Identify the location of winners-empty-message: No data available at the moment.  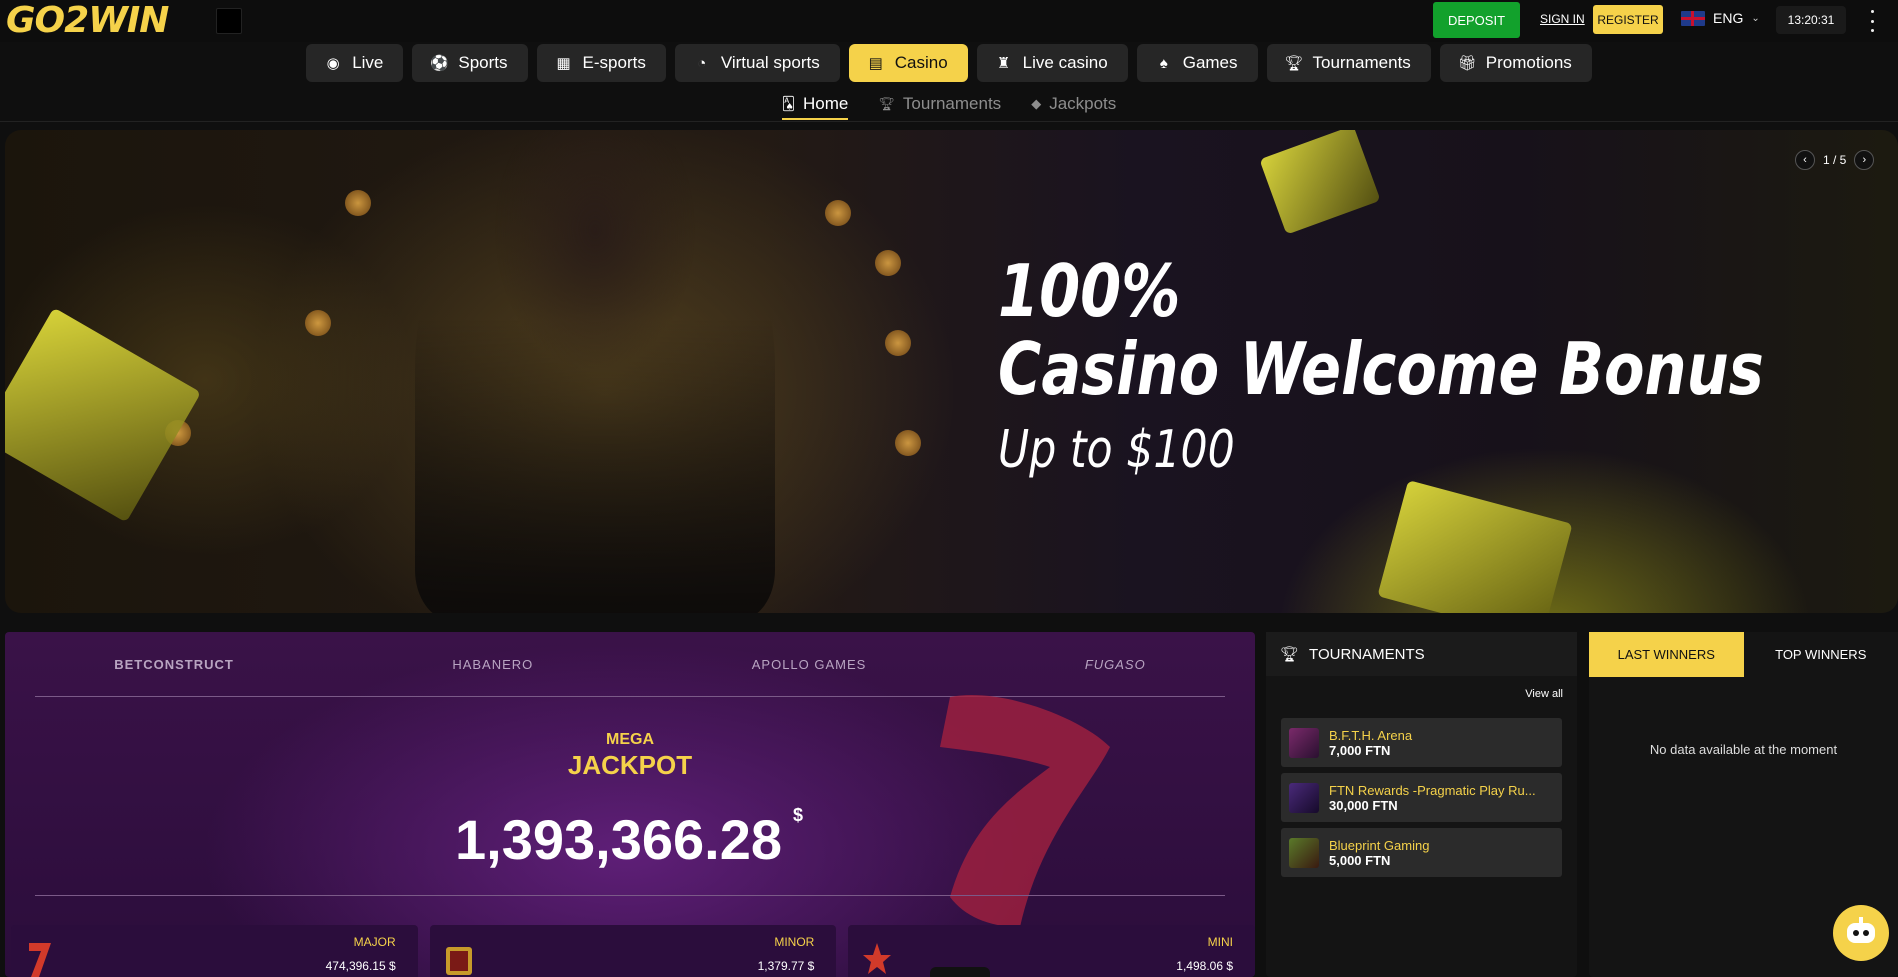
(1743, 749).